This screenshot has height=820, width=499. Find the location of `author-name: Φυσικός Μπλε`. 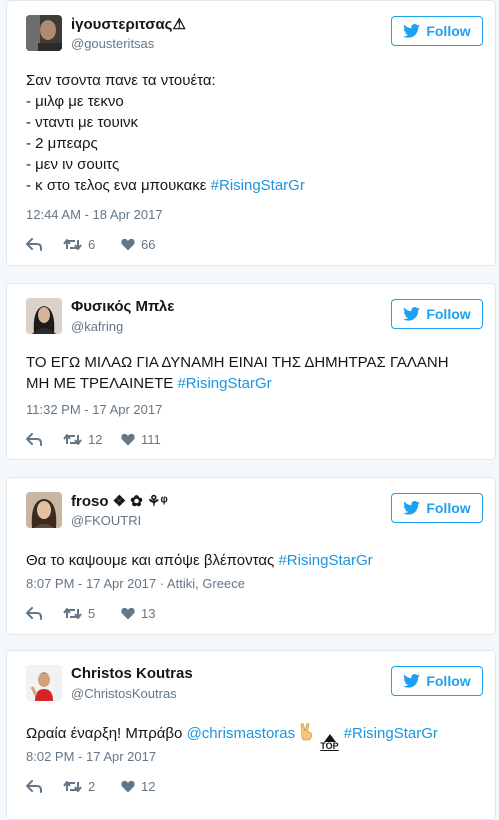

author-name: Φυσικός Μπλε is located at coordinates (122, 306).